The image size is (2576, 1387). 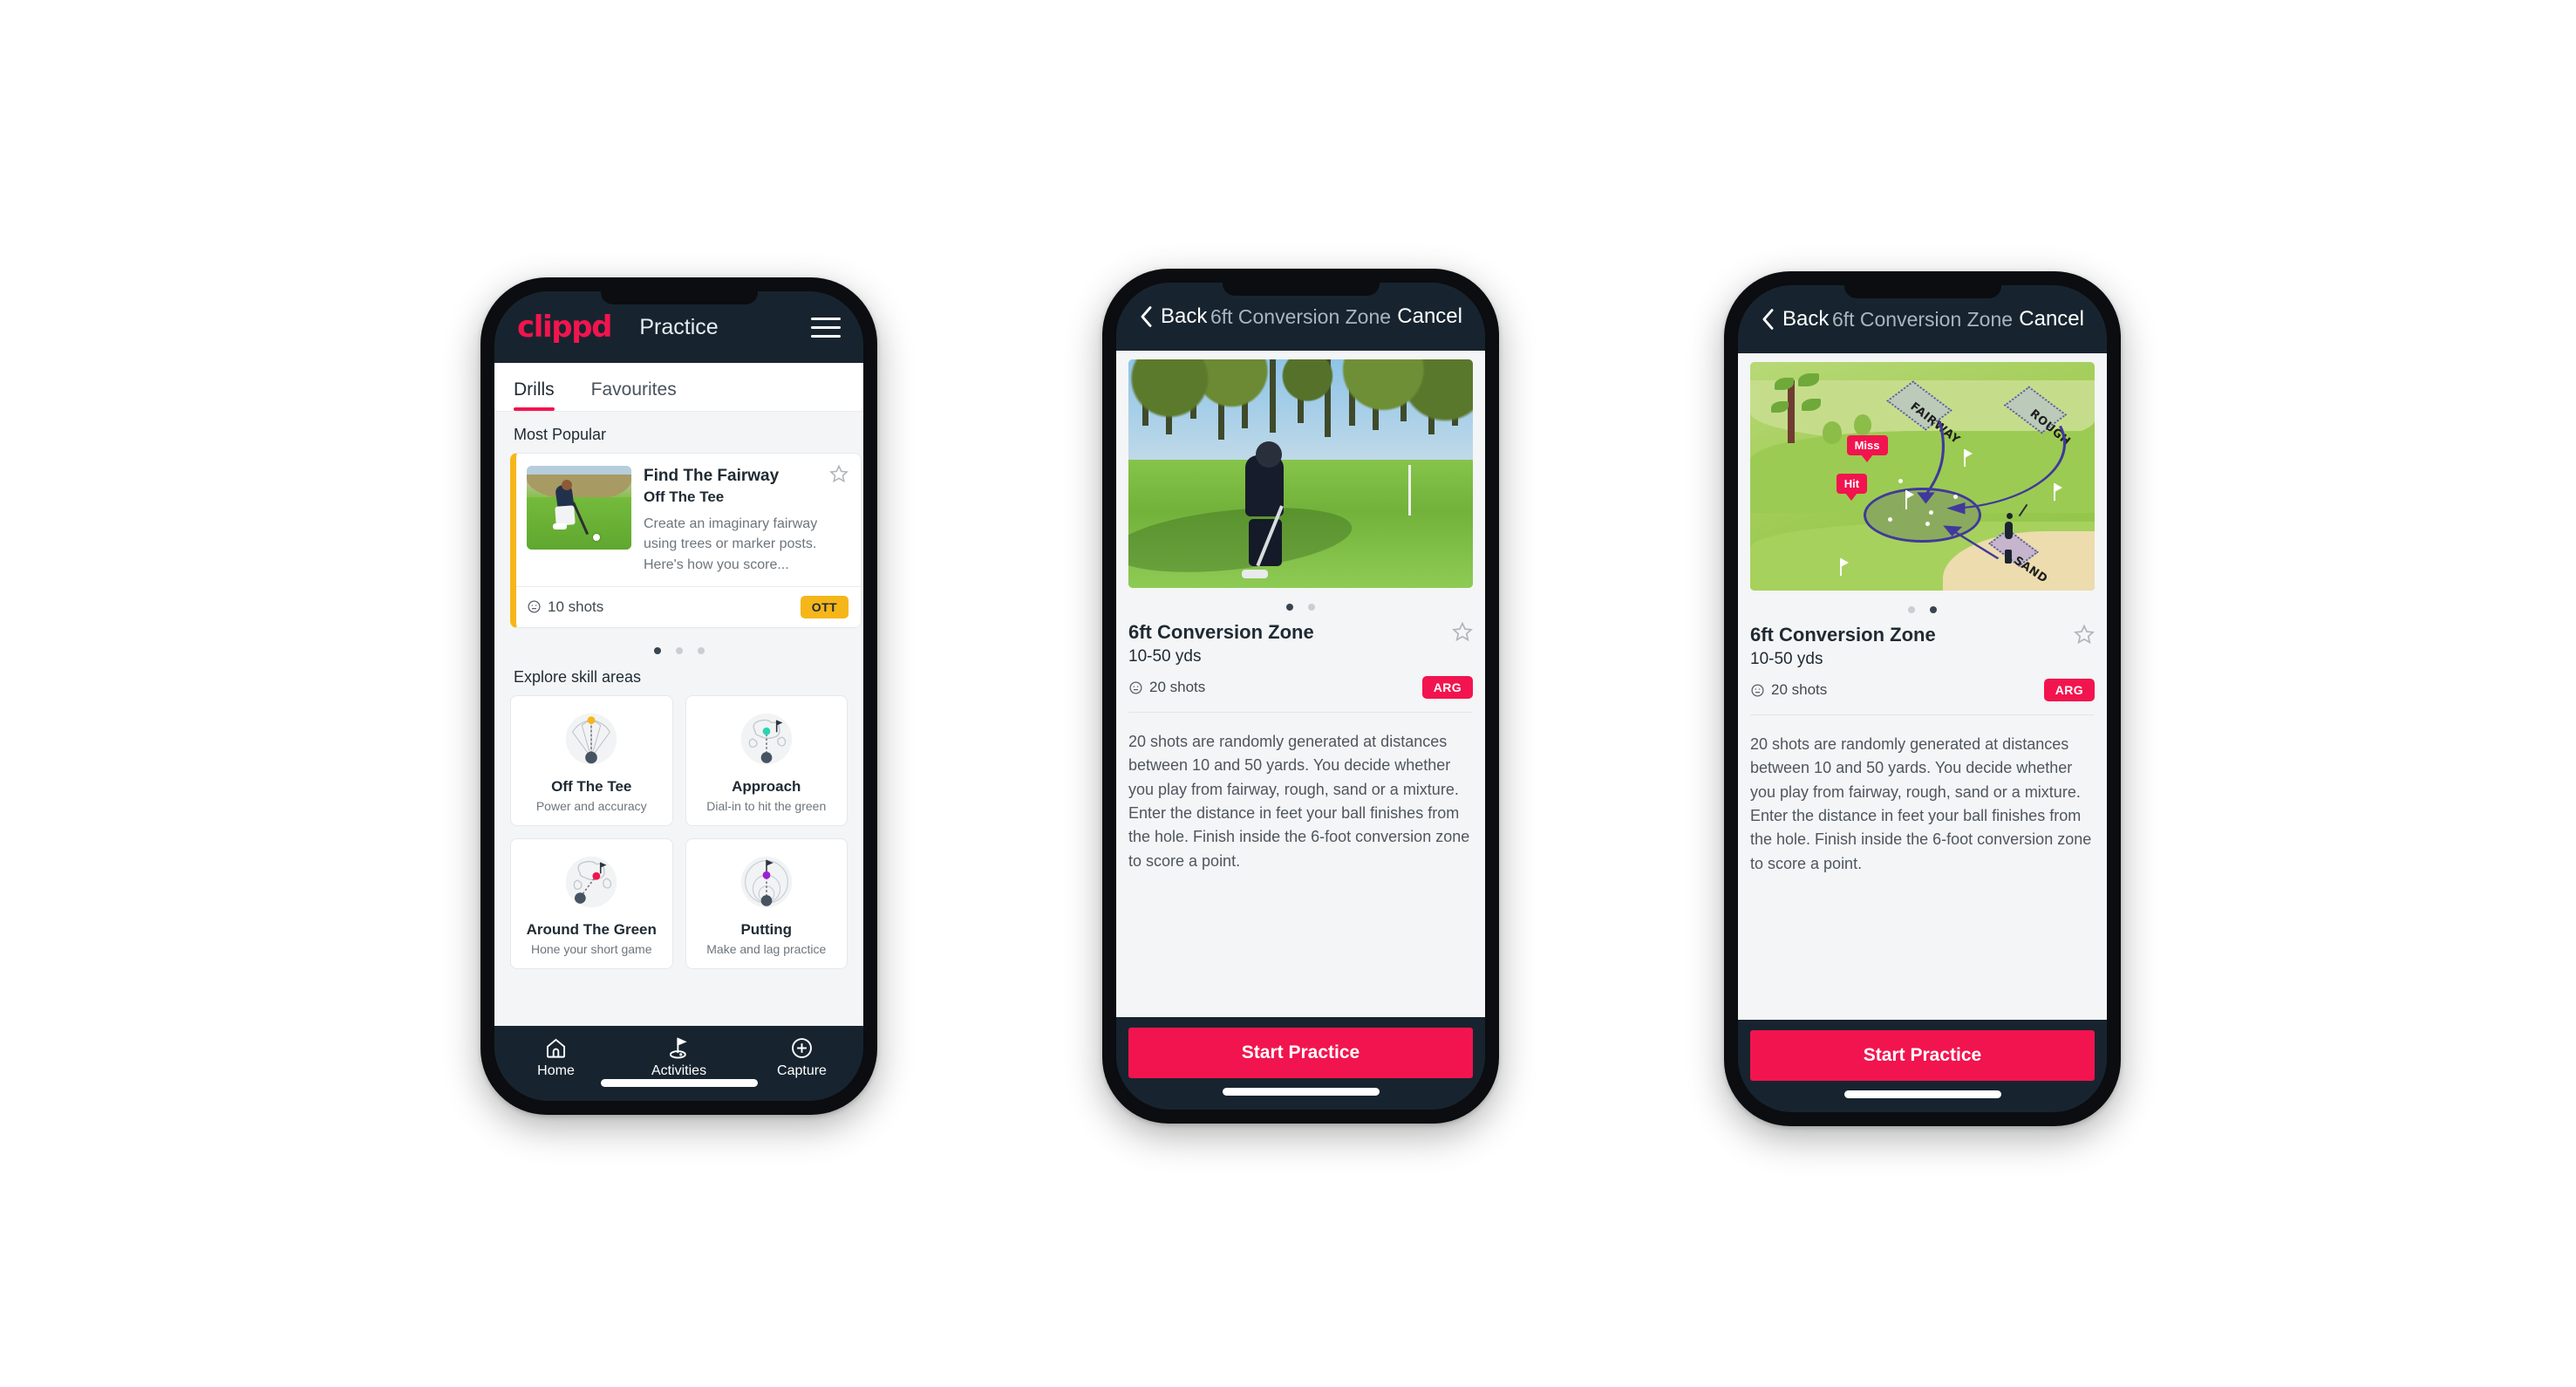 I want to click on nav-label-home: Home, so click(x=556, y=1071).